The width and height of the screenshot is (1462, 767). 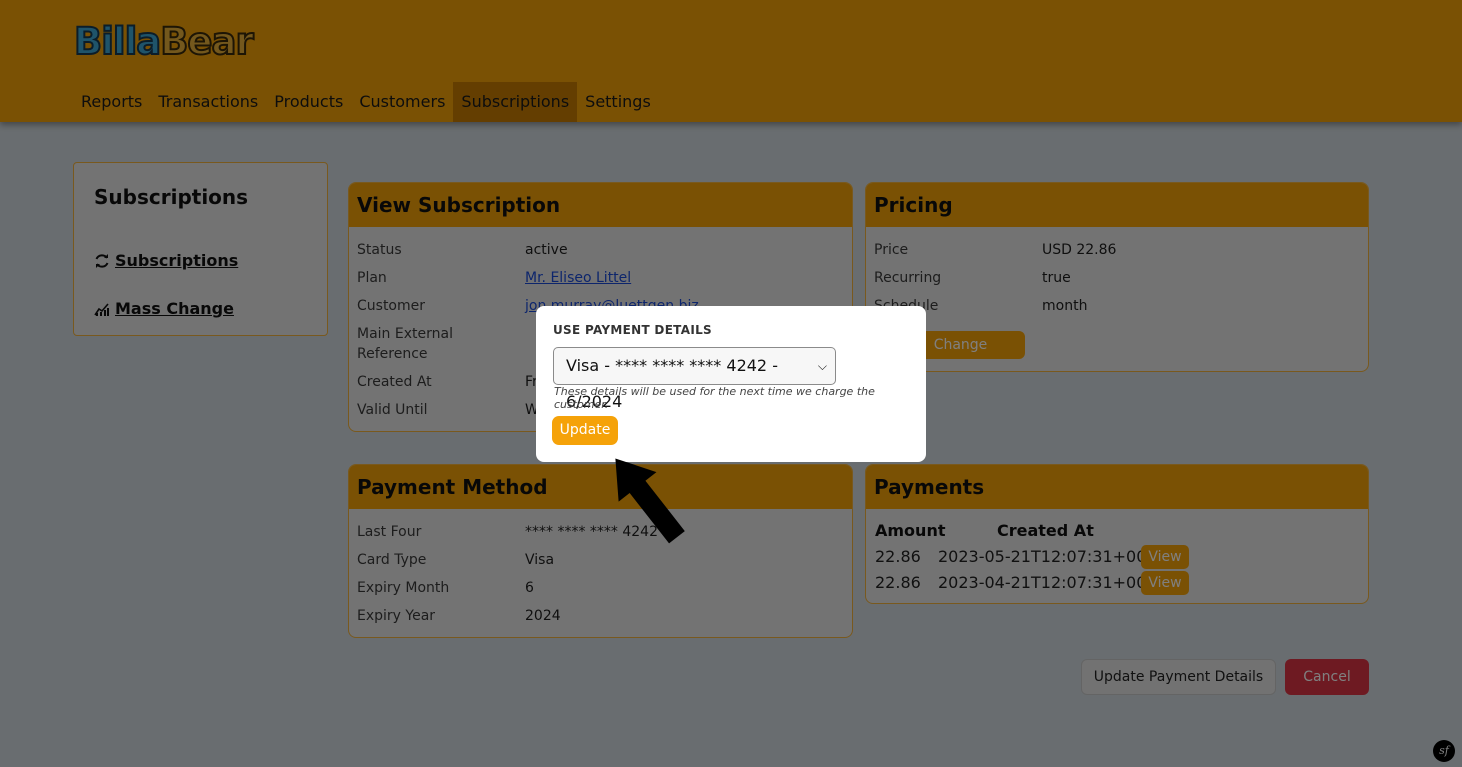 I want to click on pointer-arrow-icon, so click(x=650, y=501).